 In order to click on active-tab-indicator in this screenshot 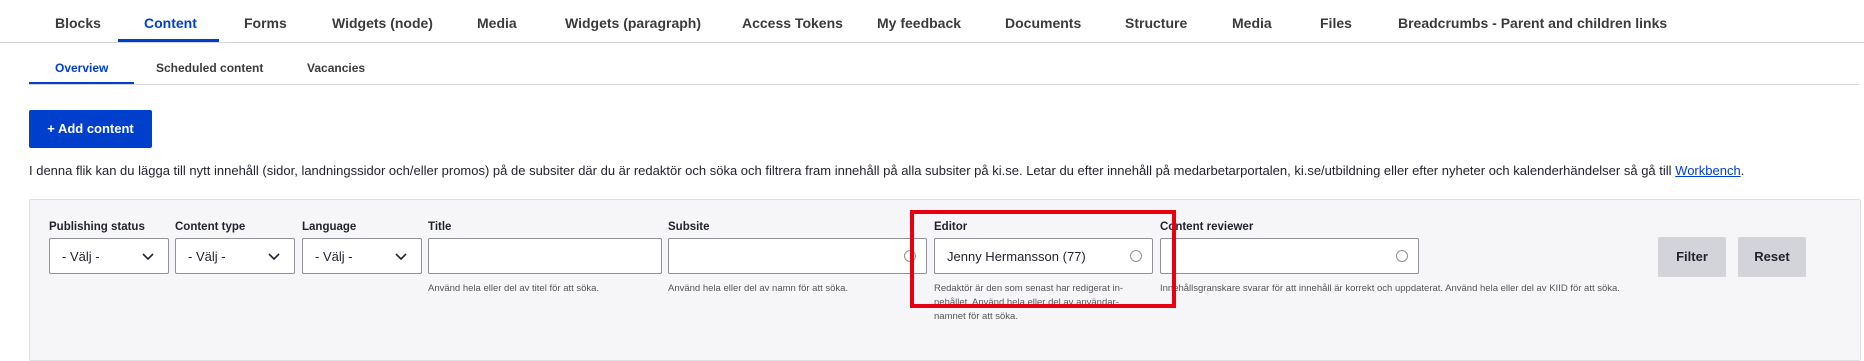, I will do `click(168, 40)`.